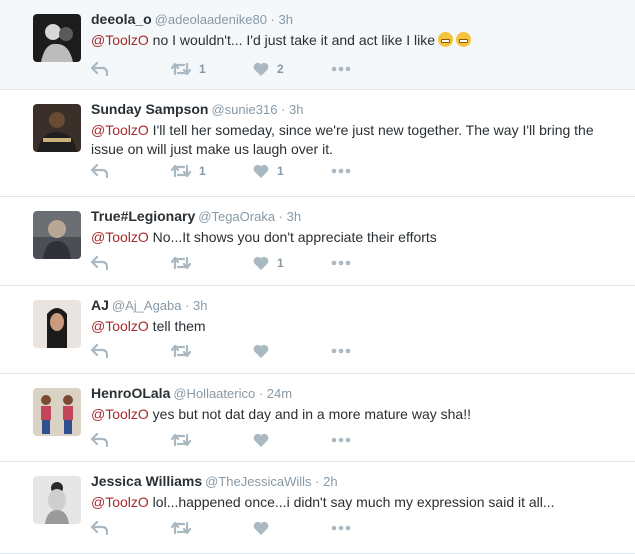 The image size is (635, 554). Describe the element at coordinates (211, 19) in the screenshot. I see `user-handle: @adeolaadenike80` at that location.